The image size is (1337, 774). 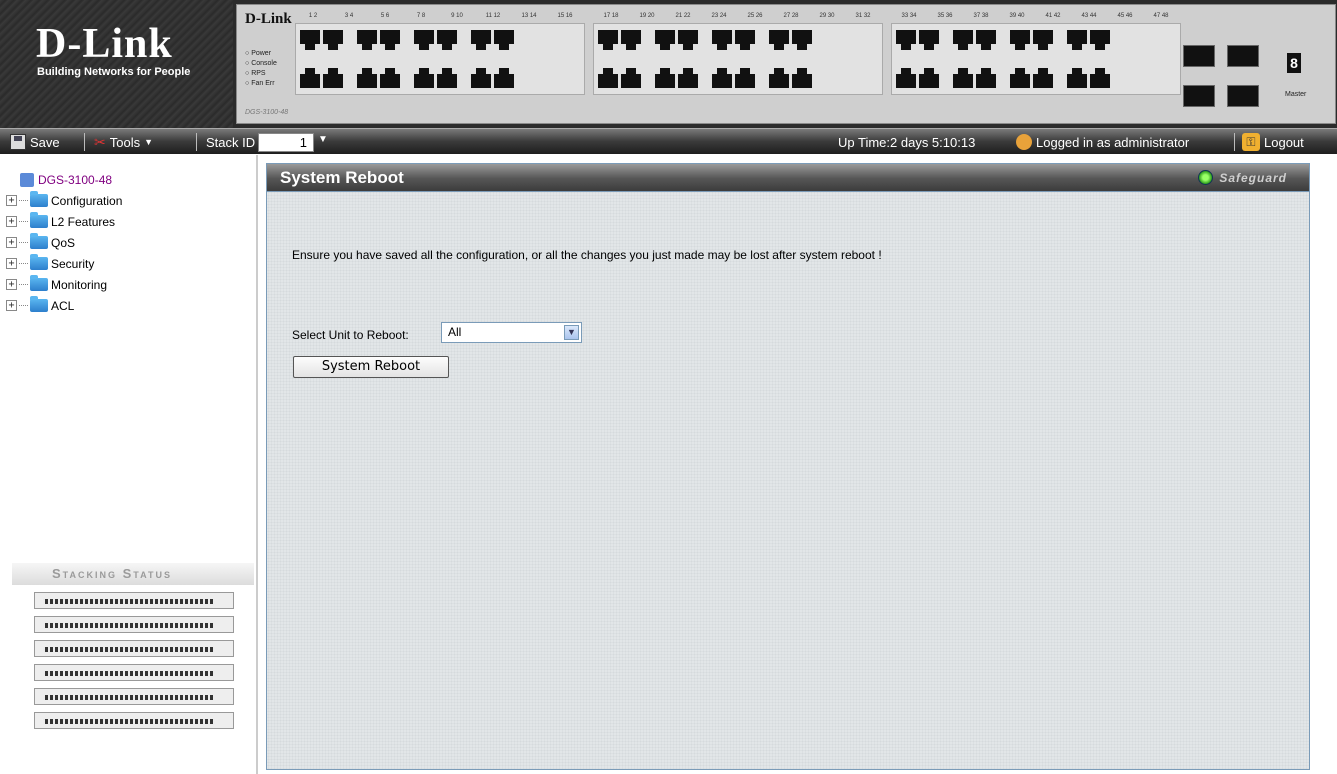 I want to click on panel-led-list: Power Console RPS Fan Err, so click(x=261, y=69).